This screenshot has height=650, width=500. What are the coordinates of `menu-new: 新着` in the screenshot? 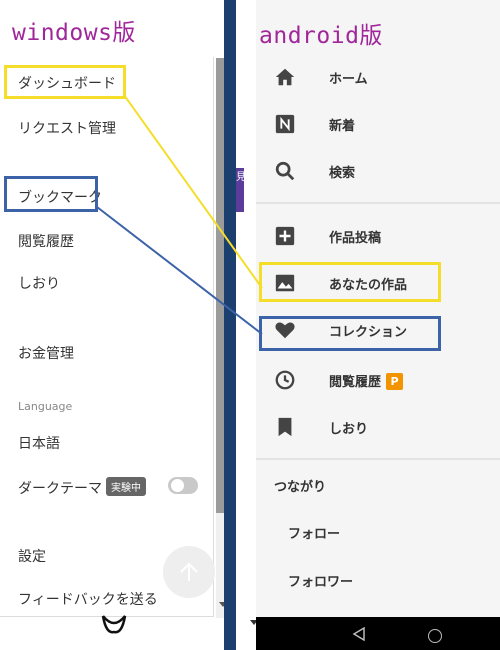 It's located at (378, 124).